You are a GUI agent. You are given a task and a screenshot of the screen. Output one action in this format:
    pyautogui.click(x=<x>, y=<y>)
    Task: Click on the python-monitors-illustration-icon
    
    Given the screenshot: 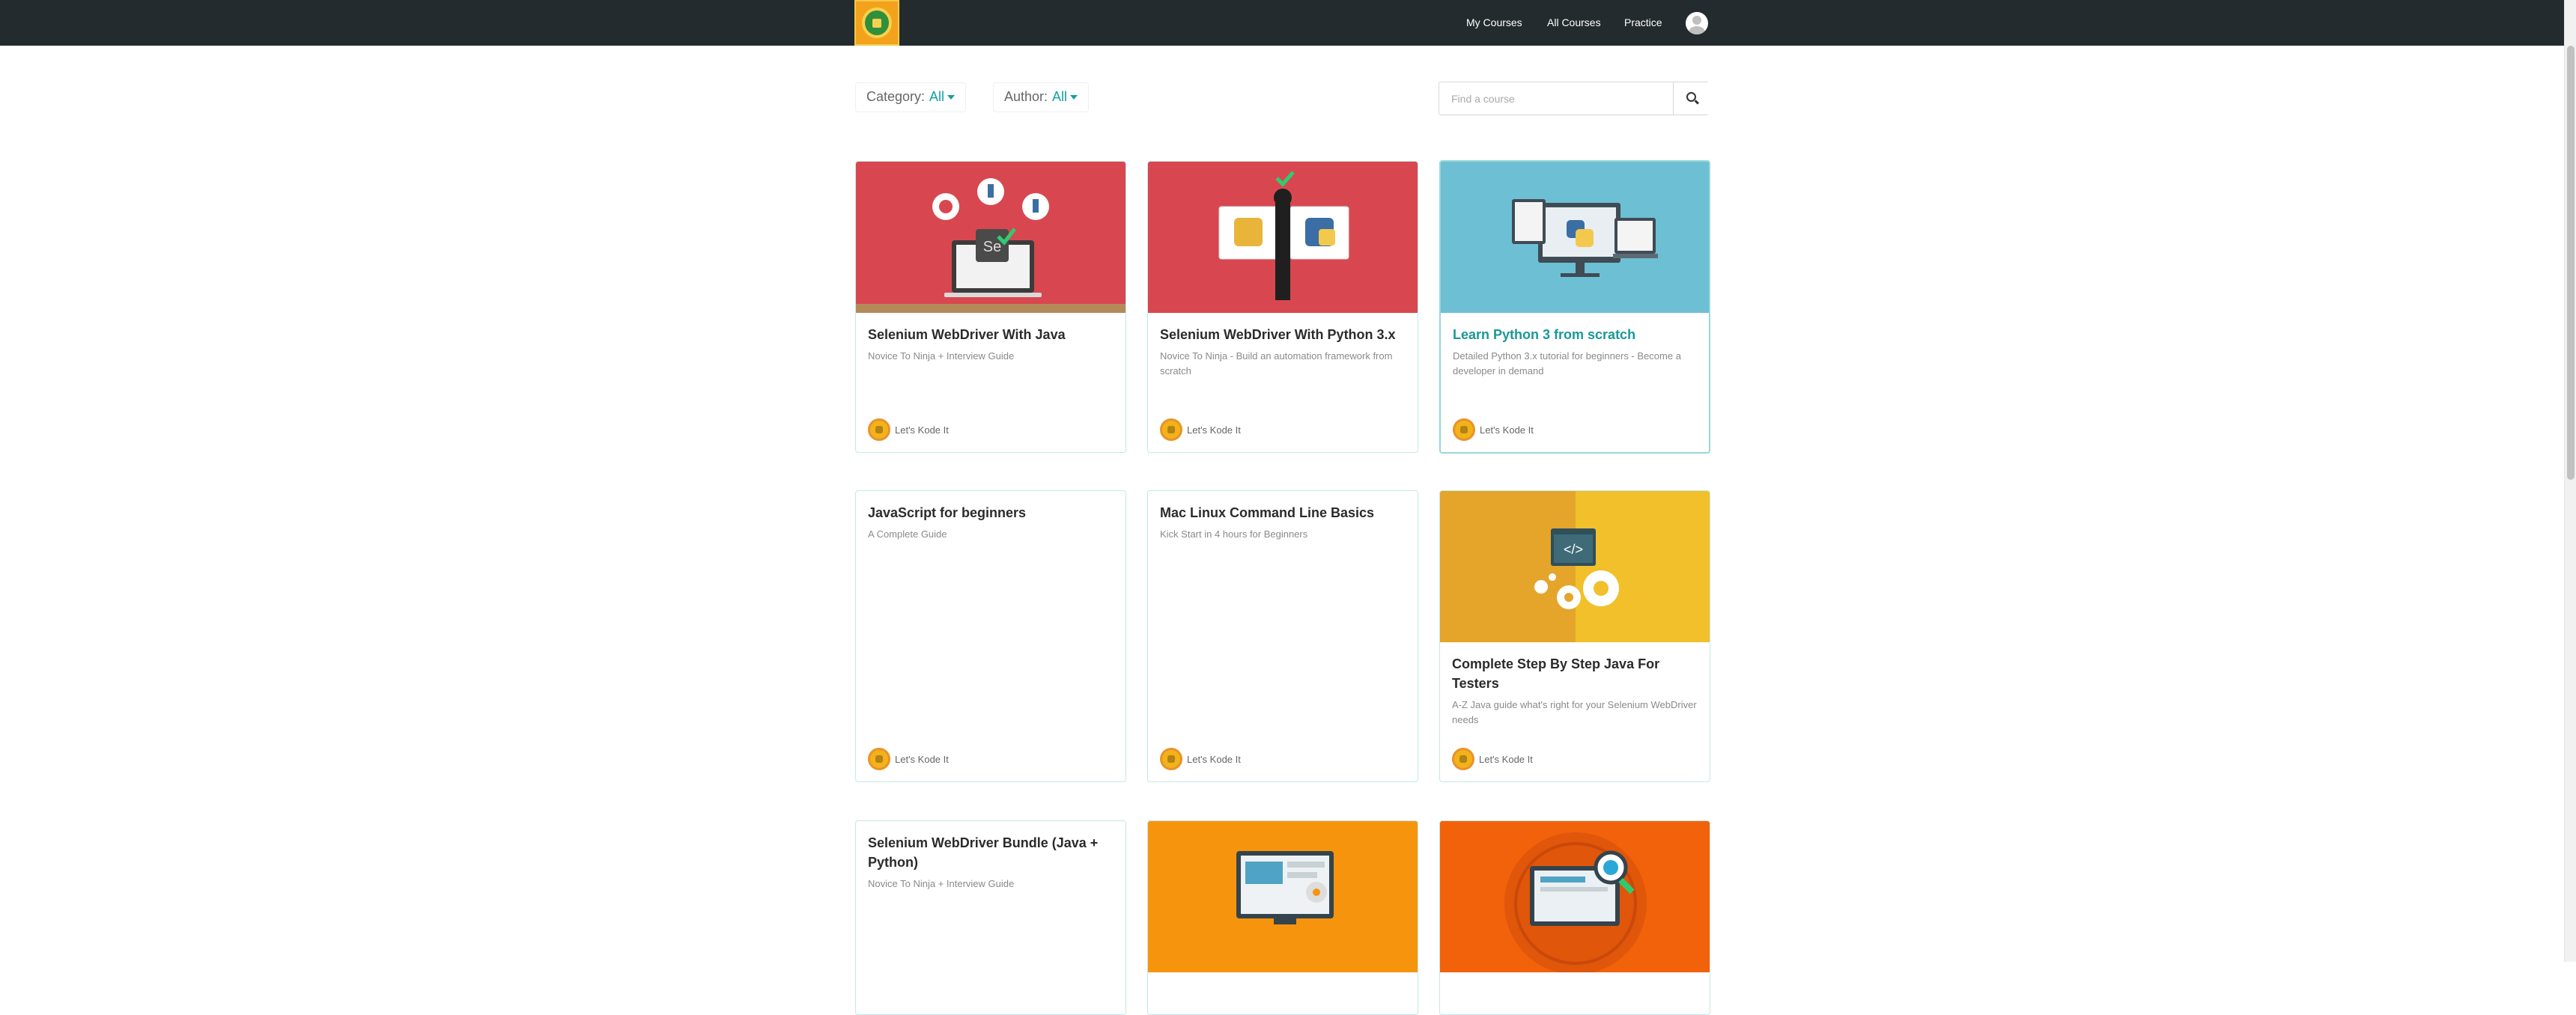 What is the action you would take?
    pyautogui.click(x=1575, y=238)
    